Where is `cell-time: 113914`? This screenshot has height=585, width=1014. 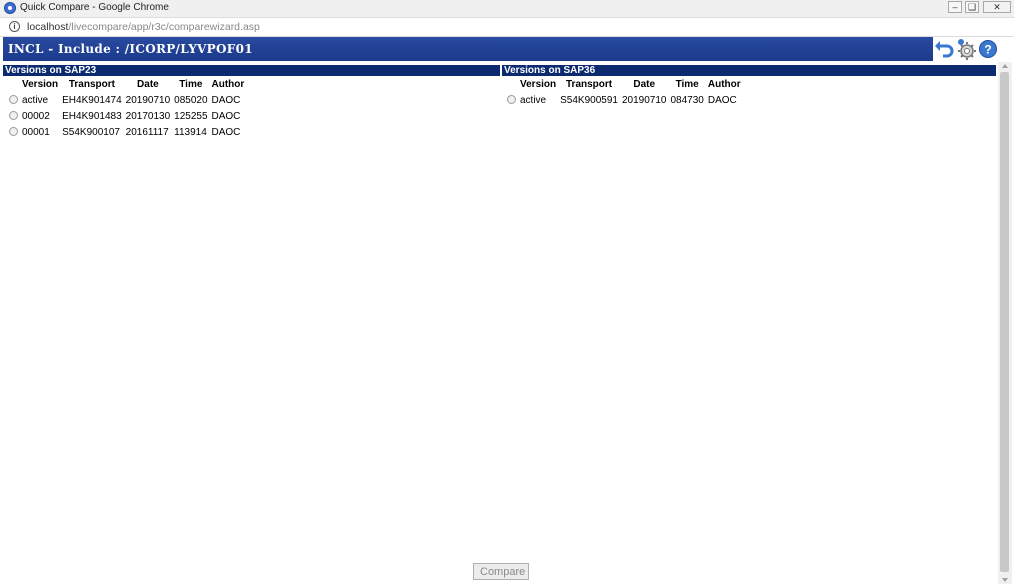 cell-time: 113914 is located at coordinates (190, 132).